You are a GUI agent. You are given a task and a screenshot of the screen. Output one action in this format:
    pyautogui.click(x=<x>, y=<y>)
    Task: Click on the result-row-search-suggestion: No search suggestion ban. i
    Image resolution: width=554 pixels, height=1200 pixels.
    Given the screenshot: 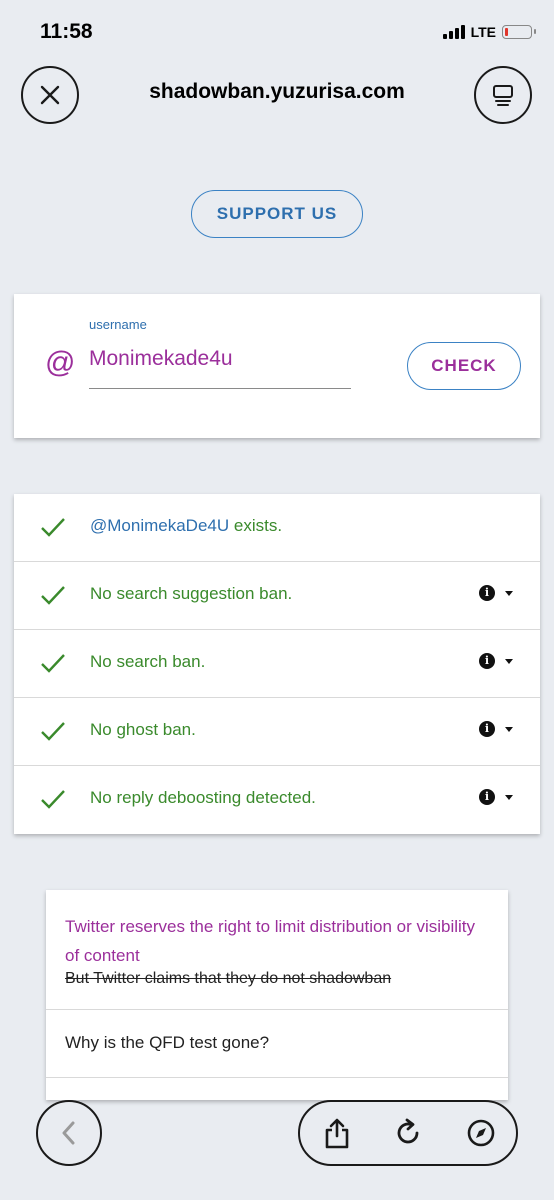 What is the action you would take?
    pyautogui.click(x=277, y=596)
    